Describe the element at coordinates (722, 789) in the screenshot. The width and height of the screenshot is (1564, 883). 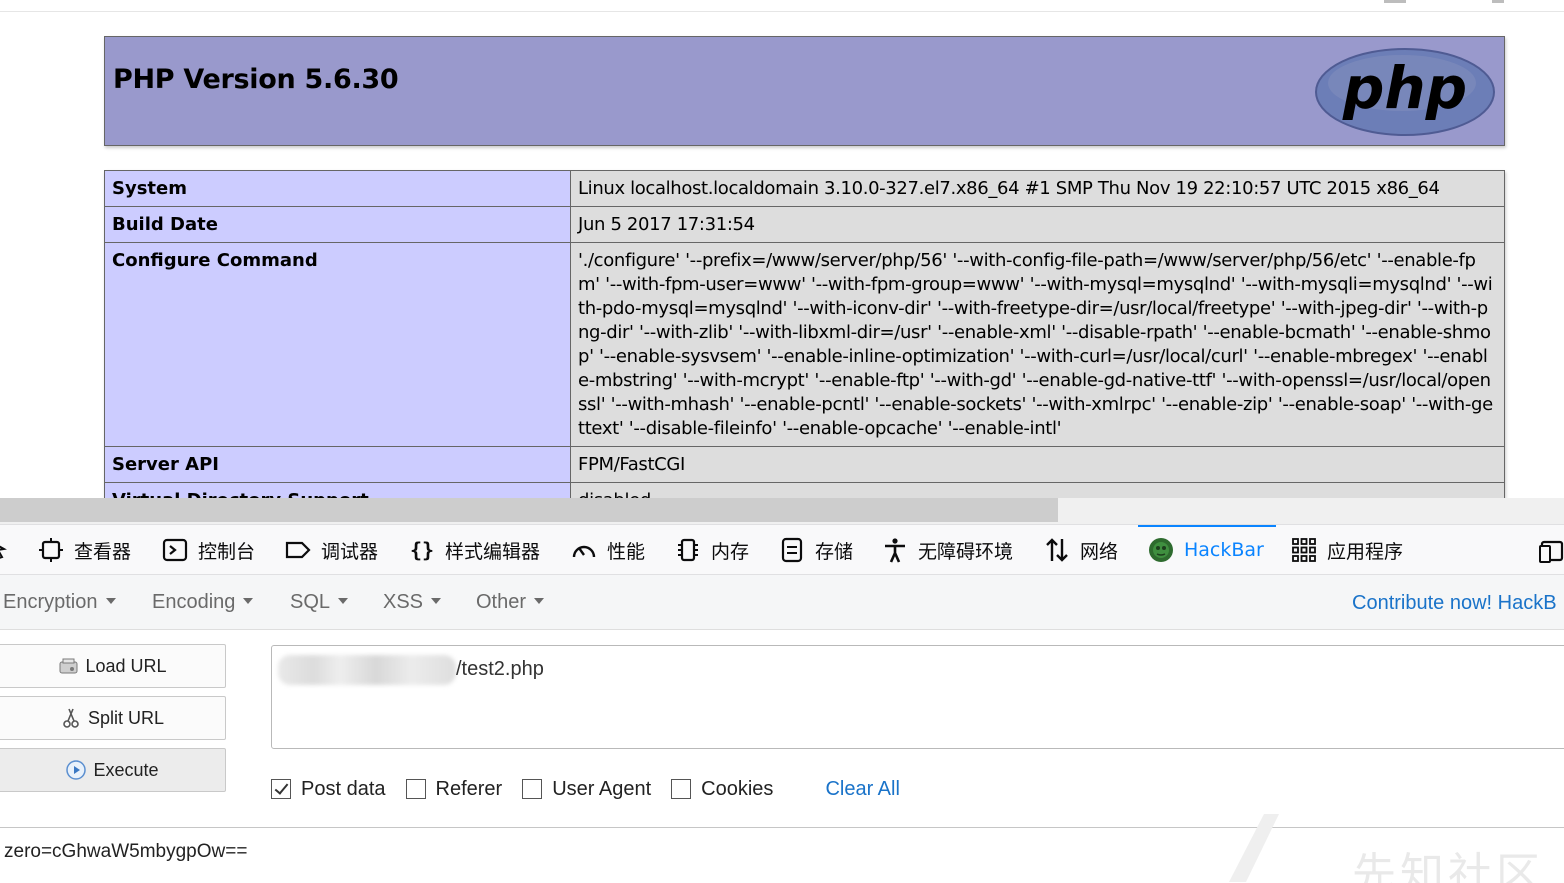
I see `cookies-option: Cookies` at that location.